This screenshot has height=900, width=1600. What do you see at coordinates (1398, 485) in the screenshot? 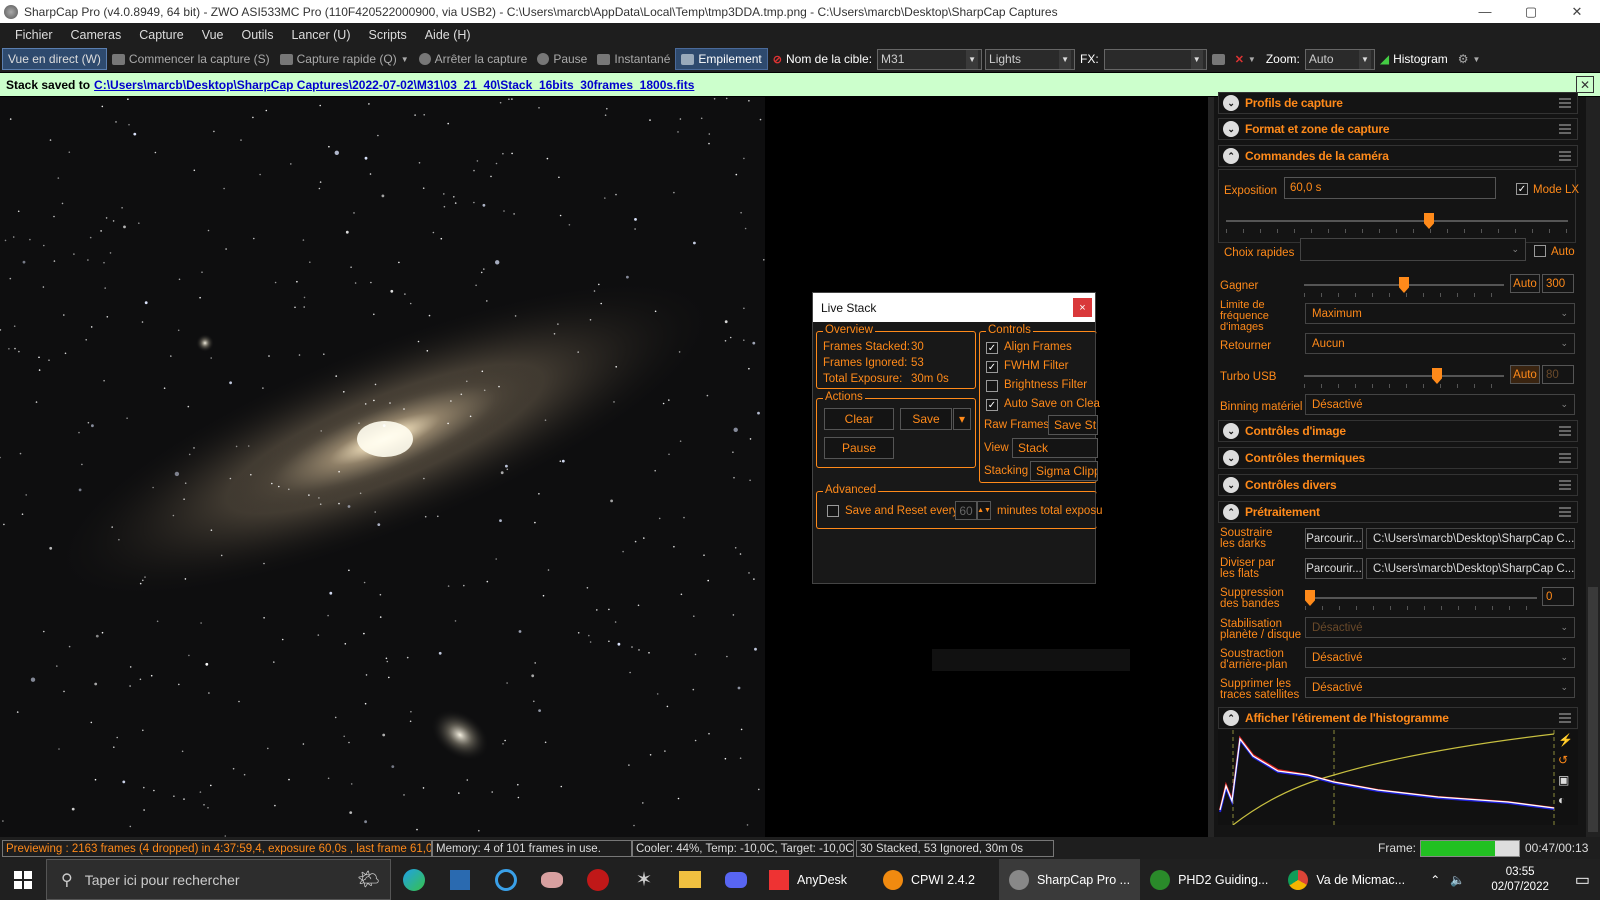
I see `section-misc-controls: ⌄ Contrôles divers` at bounding box center [1398, 485].